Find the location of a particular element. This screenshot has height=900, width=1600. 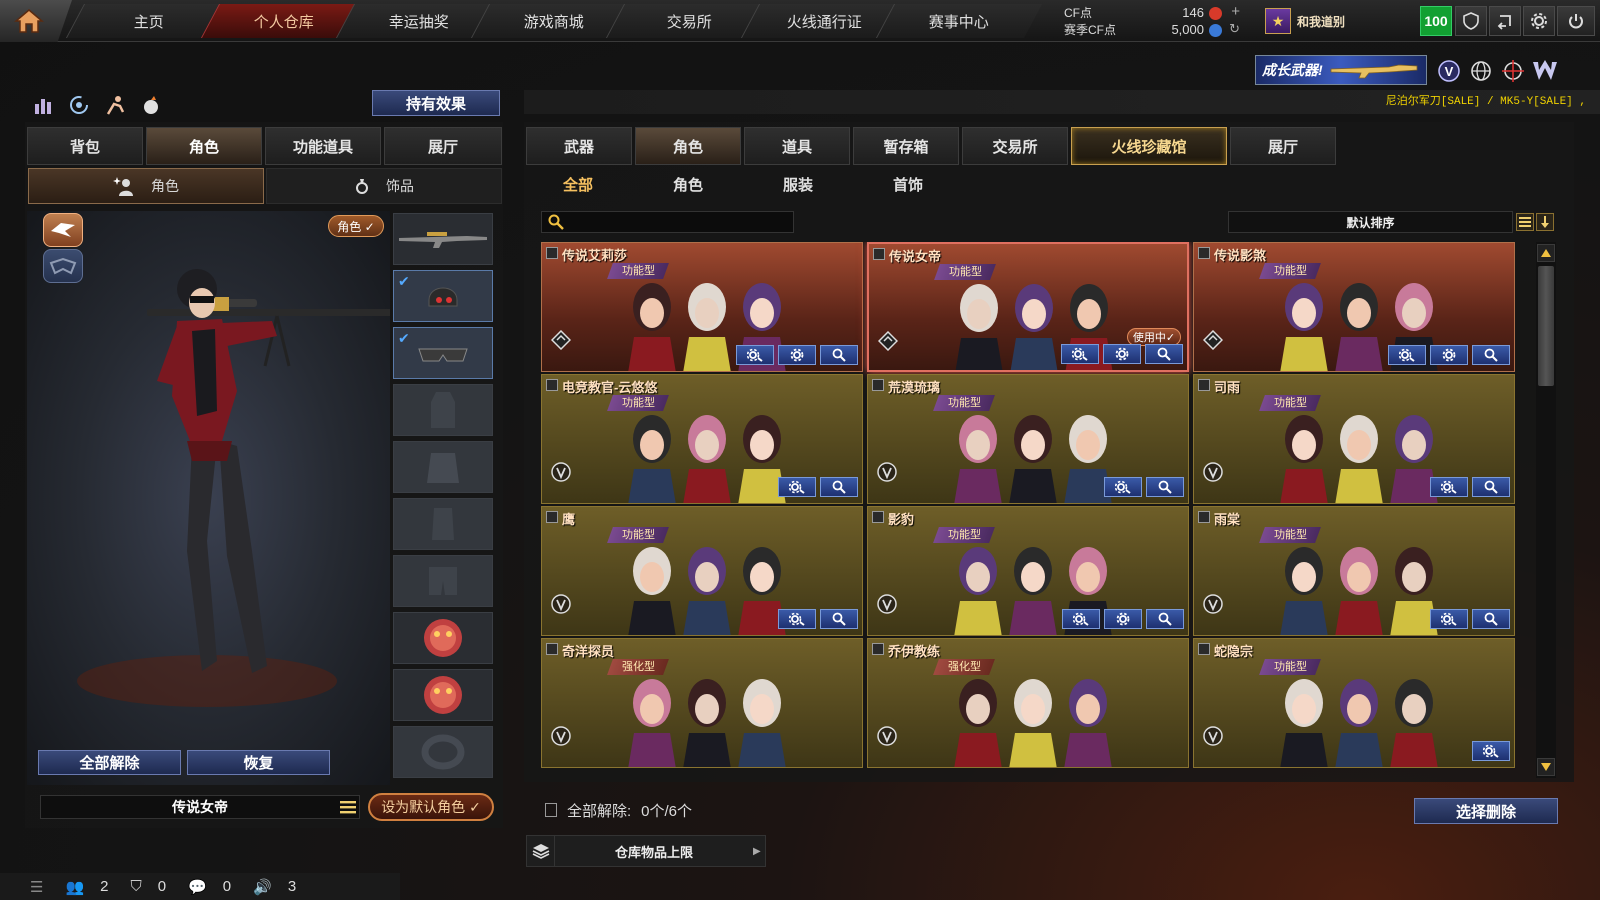

w-logo-icon is located at coordinates (1545, 71).